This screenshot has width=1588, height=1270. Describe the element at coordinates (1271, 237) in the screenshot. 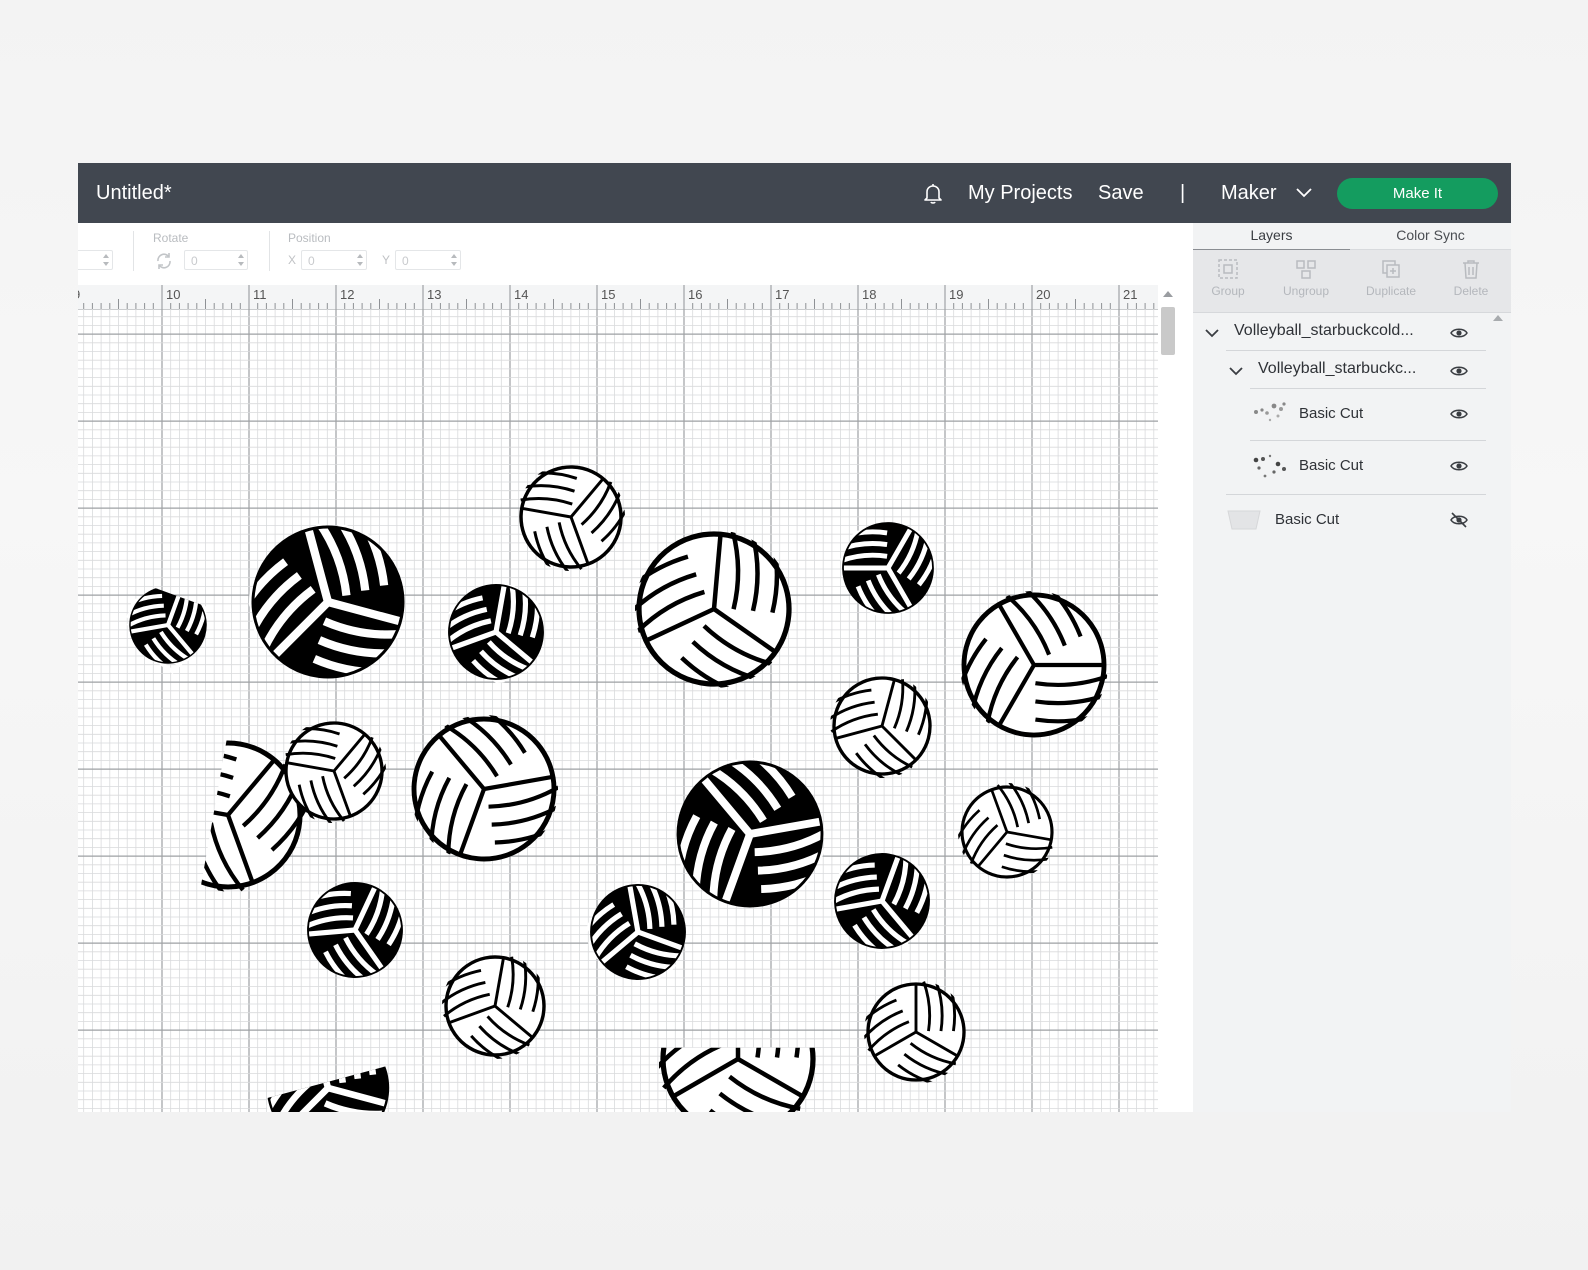

I see `tab-layers: Layers` at that location.